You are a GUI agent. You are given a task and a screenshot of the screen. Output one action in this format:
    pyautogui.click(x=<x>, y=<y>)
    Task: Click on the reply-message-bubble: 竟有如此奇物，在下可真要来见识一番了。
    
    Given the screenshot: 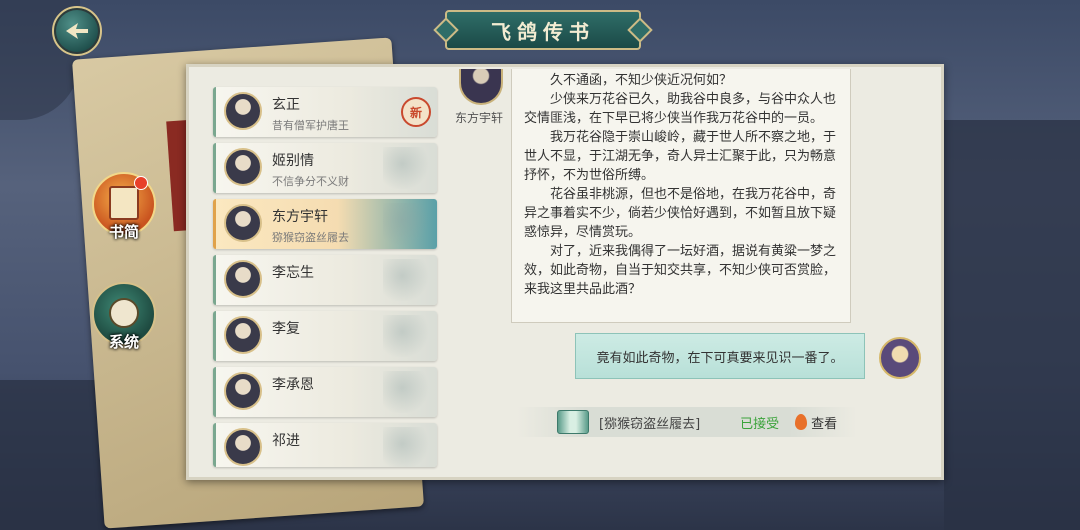 What is the action you would take?
    pyautogui.click(x=720, y=356)
    